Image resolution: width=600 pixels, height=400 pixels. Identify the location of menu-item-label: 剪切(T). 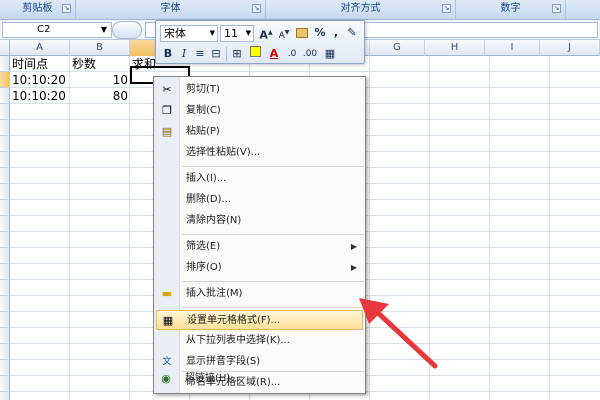
(203, 89).